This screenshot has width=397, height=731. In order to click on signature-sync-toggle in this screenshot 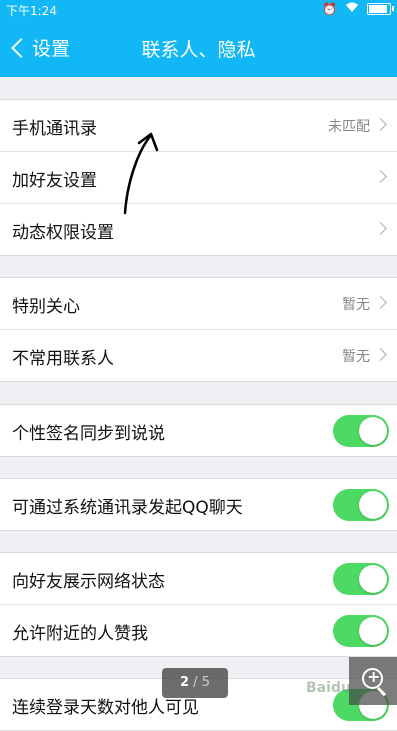, I will do `click(361, 431)`.